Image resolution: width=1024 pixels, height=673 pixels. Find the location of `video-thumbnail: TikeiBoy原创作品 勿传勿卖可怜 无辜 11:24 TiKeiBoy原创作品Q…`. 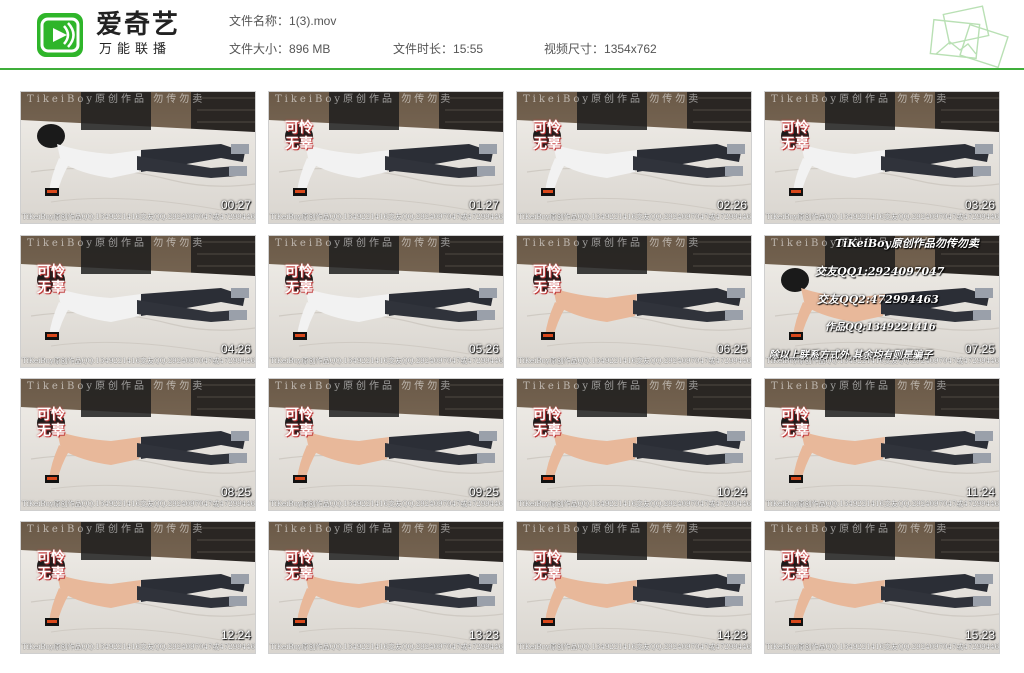

video-thumbnail: TikeiBoy原创作品 勿传勿卖可怜 无辜 11:24 TiKeiBoy原创作品Q… is located at coordinates (882, 444).